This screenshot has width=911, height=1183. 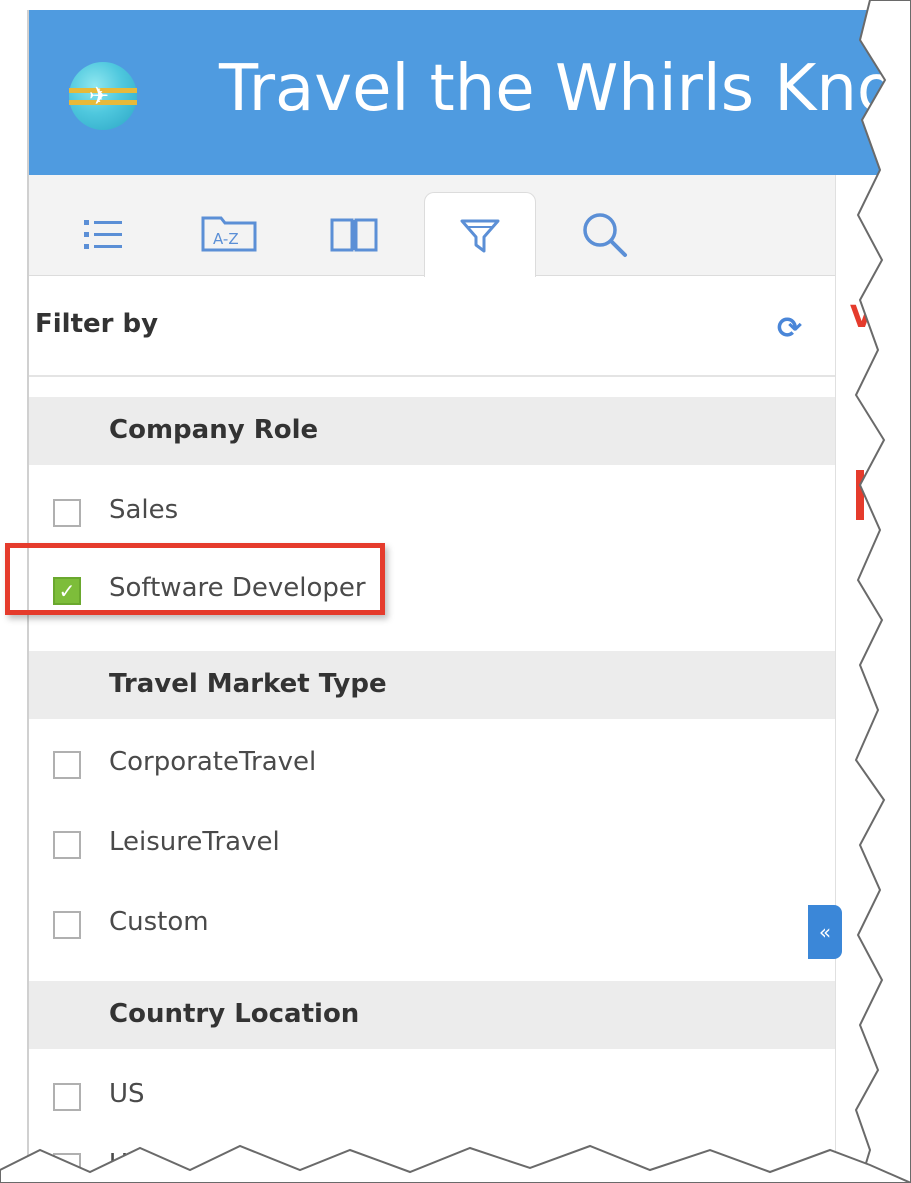 What do you see at coordinates (558, 89) in the screenshot?
I see `app-title: Travel the Whirls Kno` at bounding box center [558, 89].